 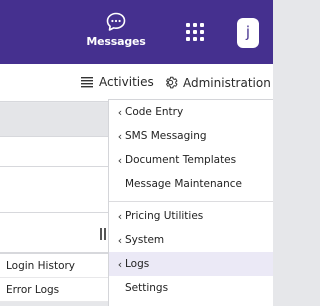 What do you see at coordinates (248, 33) in the screenshot?
I see `user-avatar: j` at bounding box center [248, 33].